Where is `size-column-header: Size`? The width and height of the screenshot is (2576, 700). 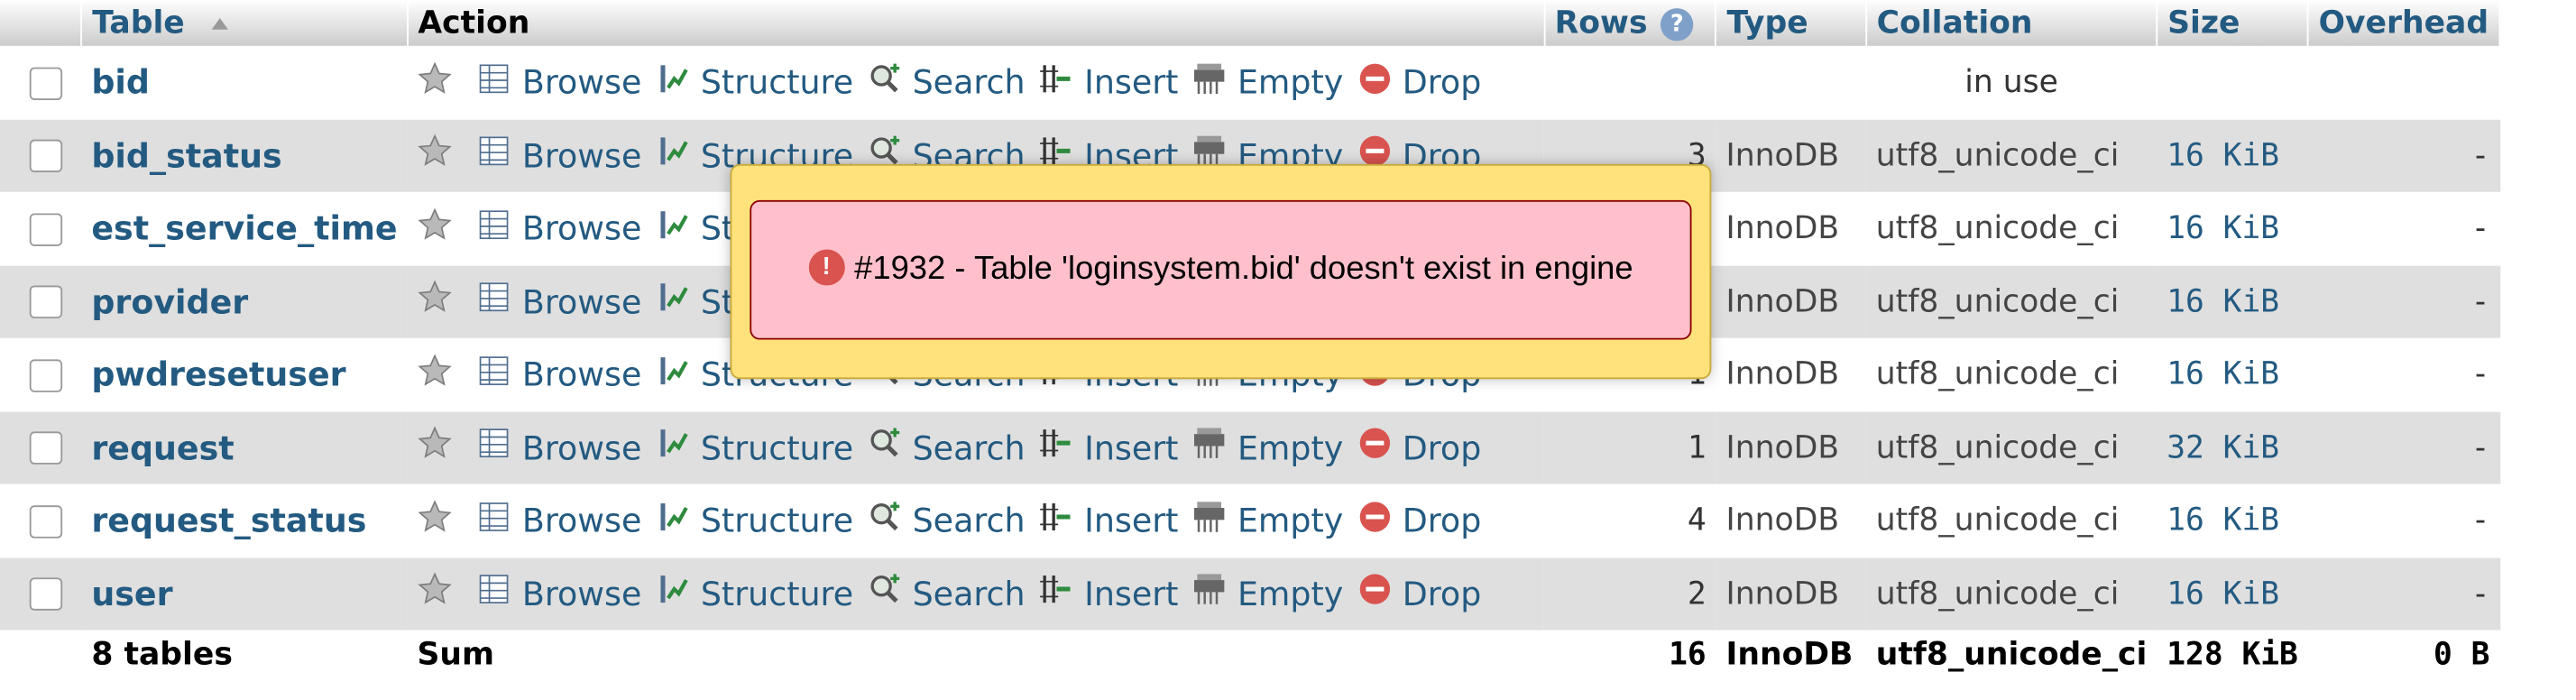 size-column-header: Size is located at coordinates (2233, 23).